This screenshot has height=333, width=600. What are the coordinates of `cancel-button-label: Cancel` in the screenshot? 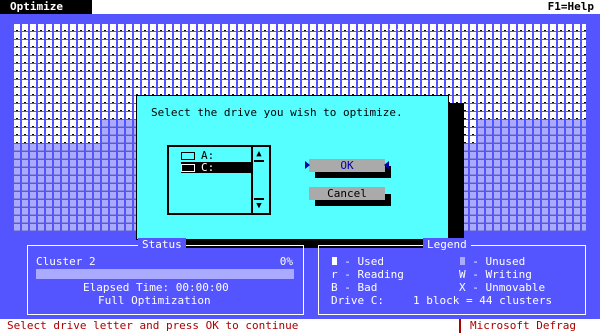 It's located at (347, 193).